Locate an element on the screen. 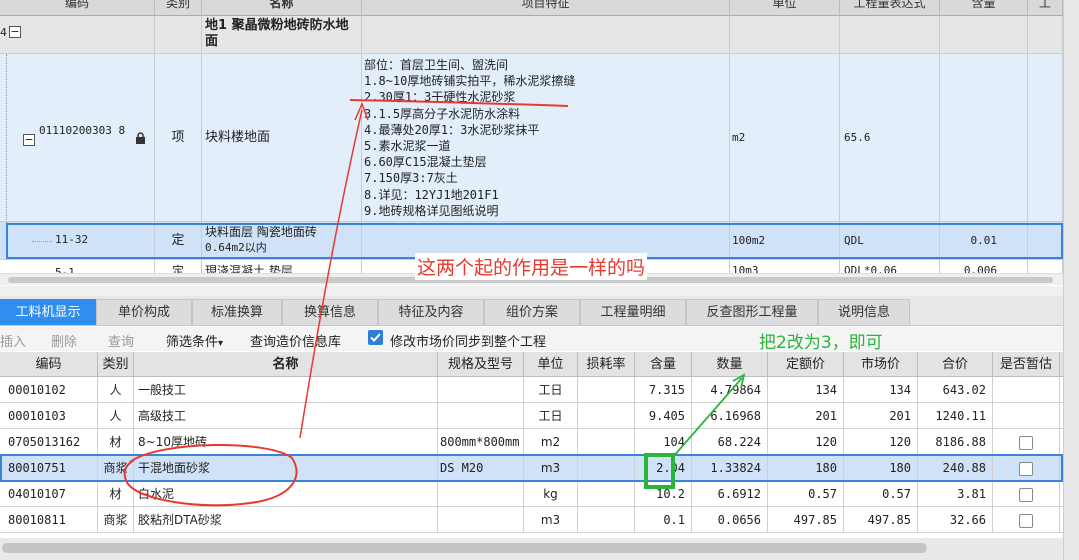 The width and height of the screenshot is (1079, 560). material-name: 白水泥 is located at coordinates (286, 494).